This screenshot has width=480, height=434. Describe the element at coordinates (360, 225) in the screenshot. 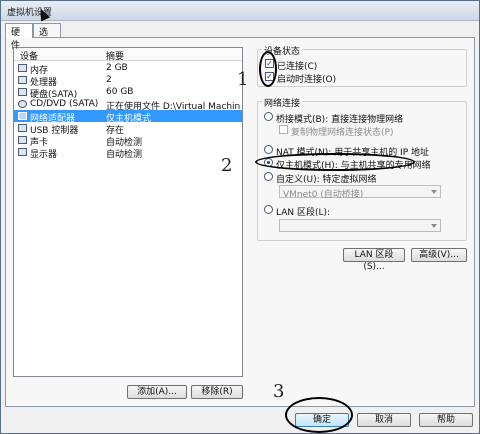

I see `lan-segment-select` at that location.